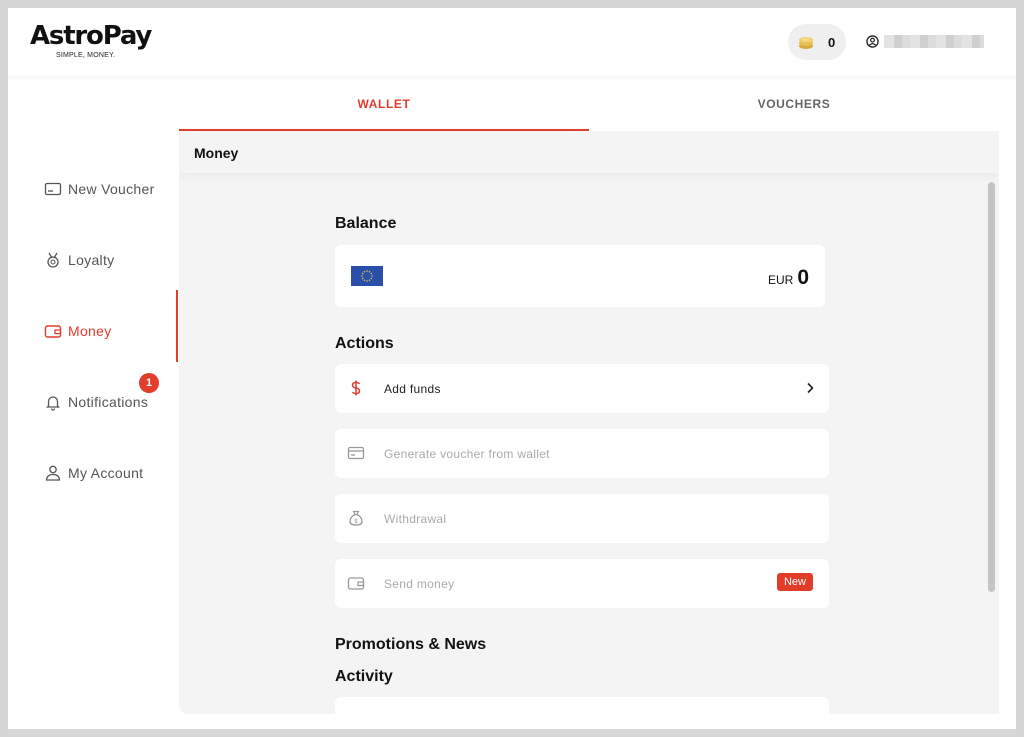 The image size is (1024, 737). Describe the element at coordinates (86, 55) in the screenshot. I see `logo-tagline: SIMPLE, MONEY.` at that location.